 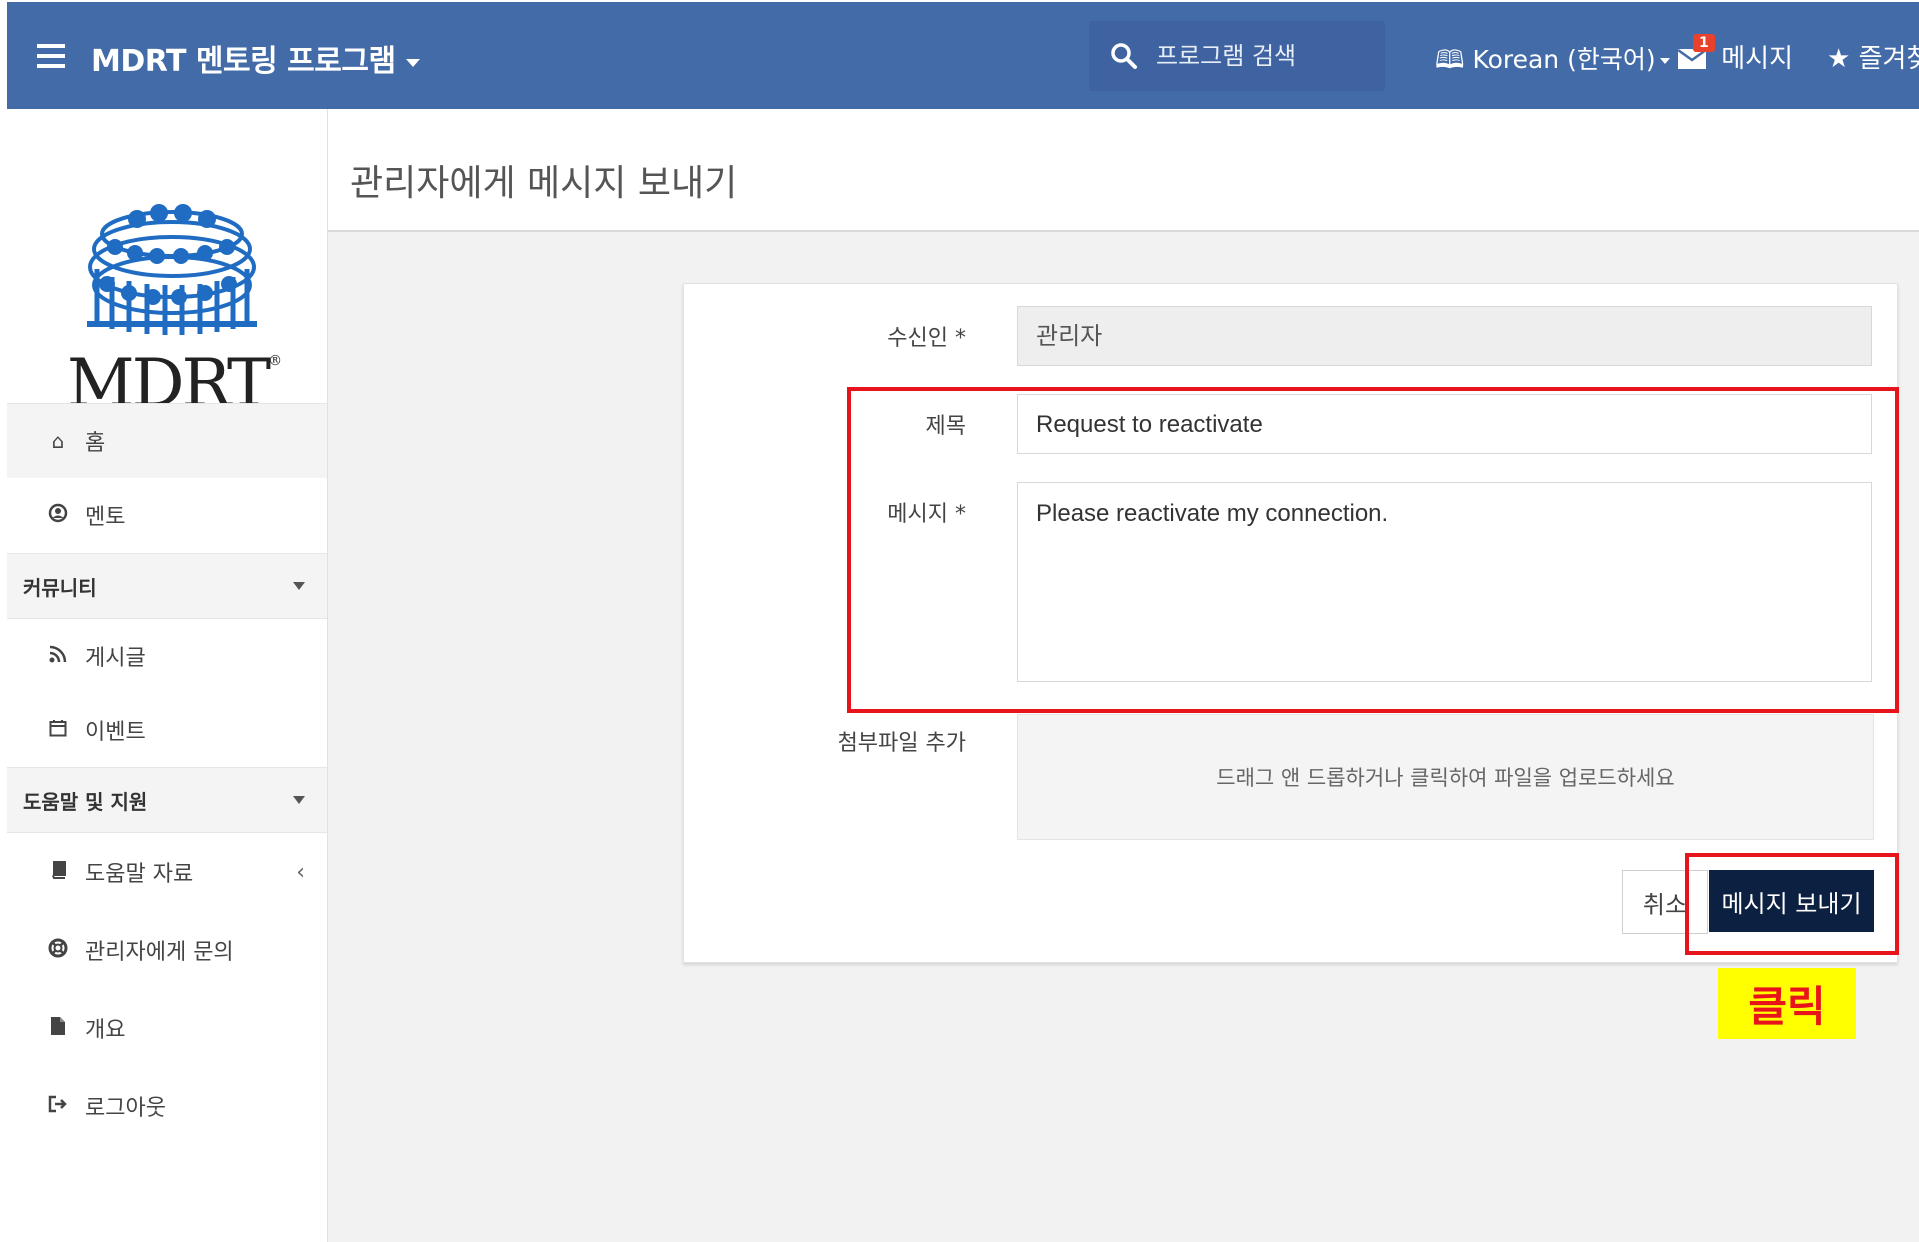 What do you see at coordinates (58, 730) in the screenshot?
I see `calendar-icon` at bounding box center [58, 730].